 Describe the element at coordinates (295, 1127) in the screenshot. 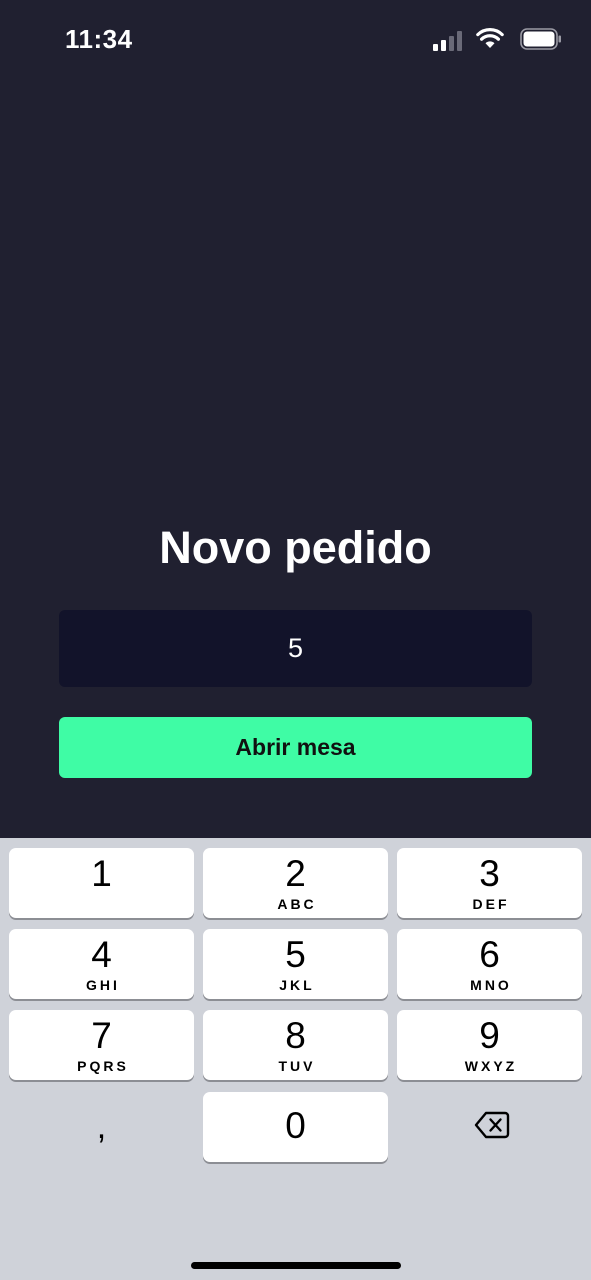

I see `key-0: 0` at that location.